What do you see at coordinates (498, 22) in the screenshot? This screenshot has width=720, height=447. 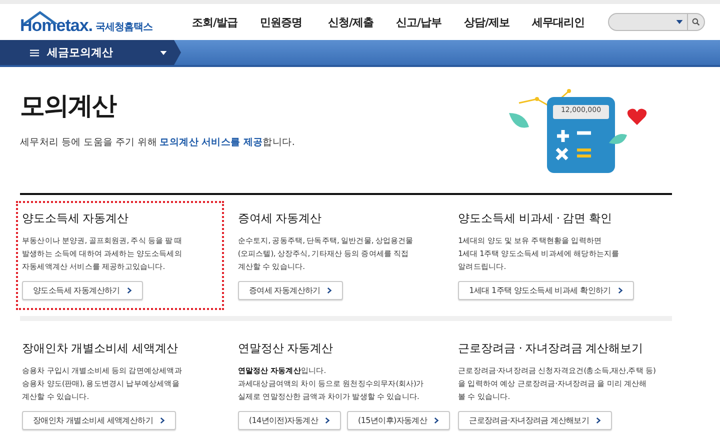 I see `nav-menu-item: 상담/제보` at bounding box center [498, 22].